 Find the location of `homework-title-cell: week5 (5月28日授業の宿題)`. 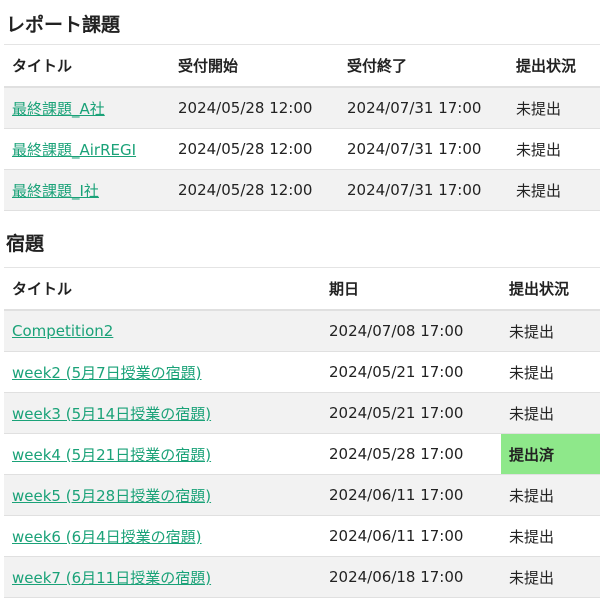

homework-title-cell: week5 (5月28日授業の宿題) is located at coordinates (162, 495).